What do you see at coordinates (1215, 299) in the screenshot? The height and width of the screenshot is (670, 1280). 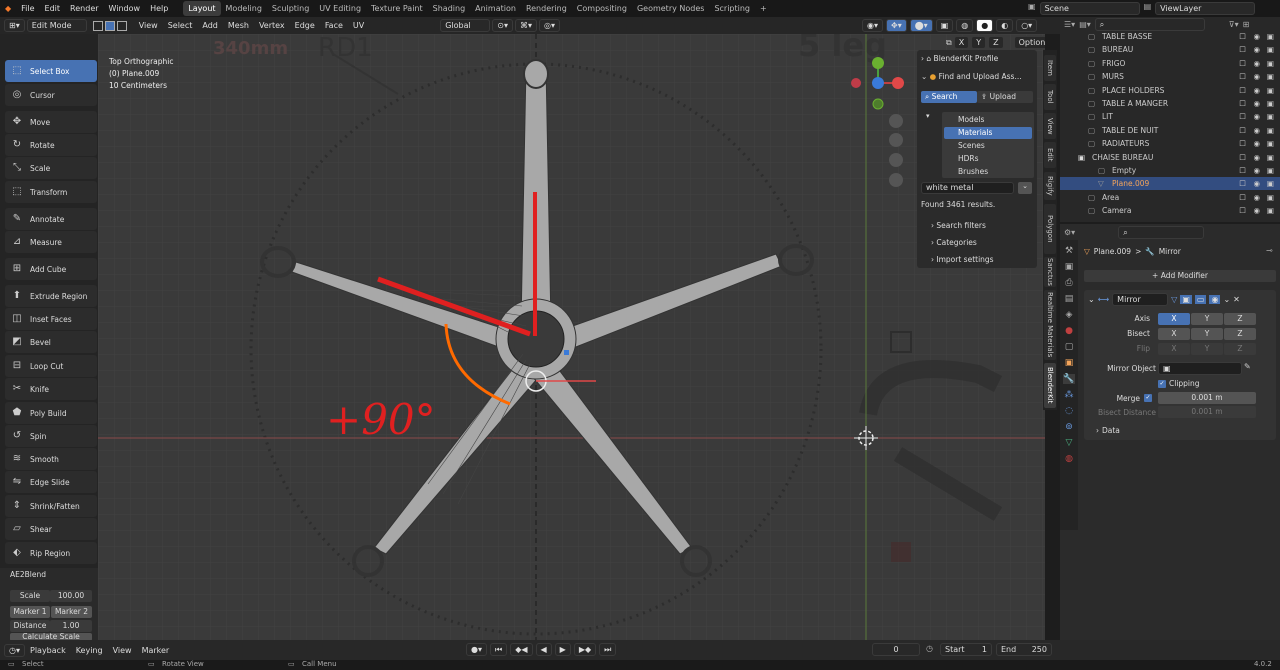 I see `show-in-render-icon: ◉` at bounding box center [1215, 299].